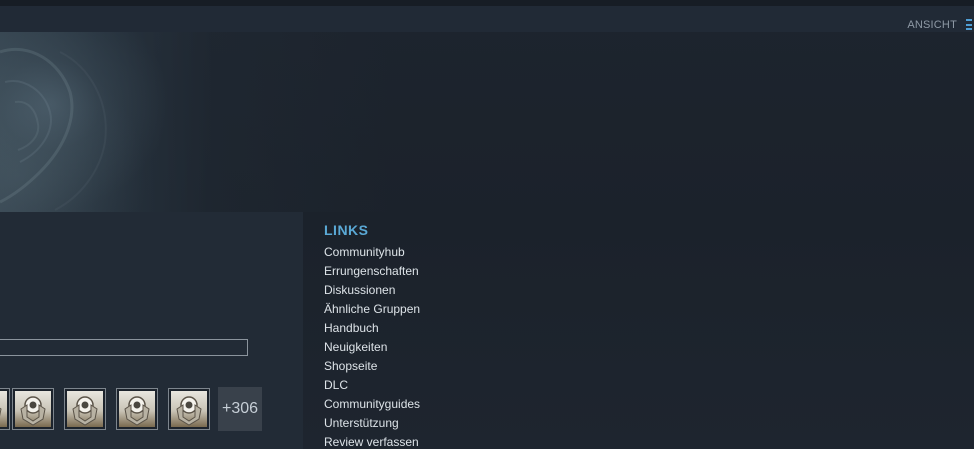 The height and width of the screenshot is (449, 974). I want to click on view-bar: ANSICHT, so click(487, 19).